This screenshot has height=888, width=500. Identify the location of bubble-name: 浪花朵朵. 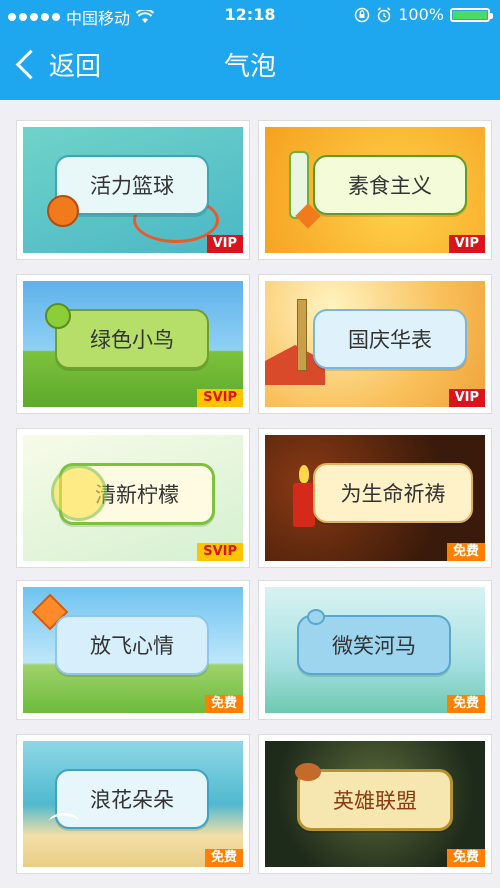
(132, 800).